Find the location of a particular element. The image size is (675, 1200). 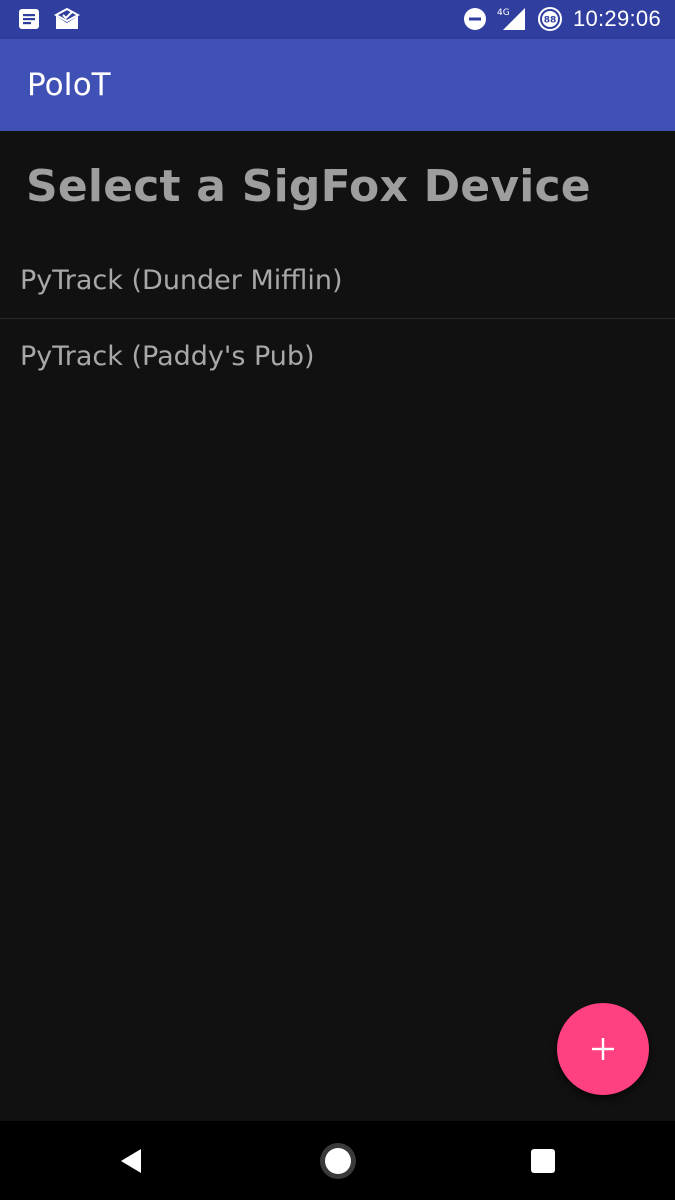

navigation-bar is located at coordinates (337, 1160).